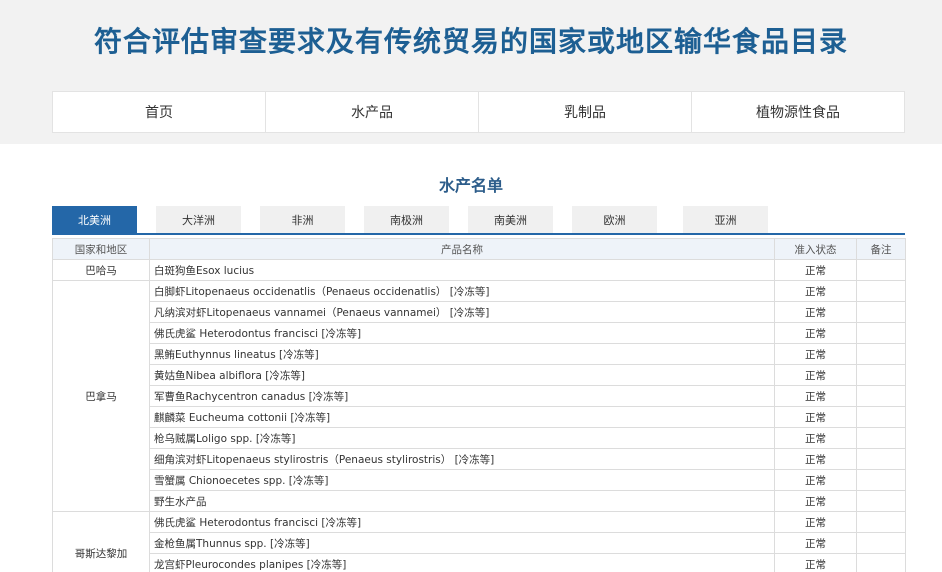 The width and height of the screenshot is (942, 572). I want to click on product-cell: 雪蟹属 Chionoecetes spp. [冷冻等], so click(462, 480).